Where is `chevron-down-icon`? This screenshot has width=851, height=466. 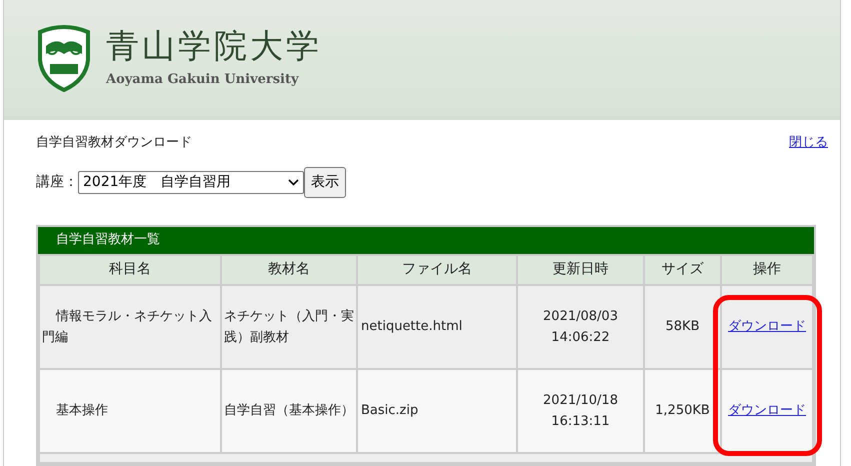
chevron-down-icon is located at coordinates (293, 182).